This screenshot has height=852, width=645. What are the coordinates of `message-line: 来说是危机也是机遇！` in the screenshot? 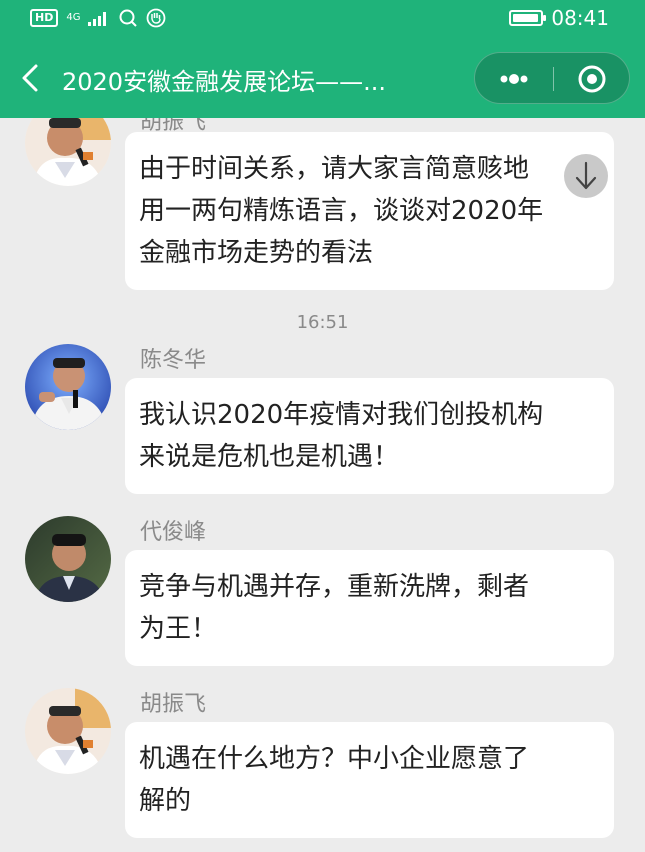 It's located at (269, 457).